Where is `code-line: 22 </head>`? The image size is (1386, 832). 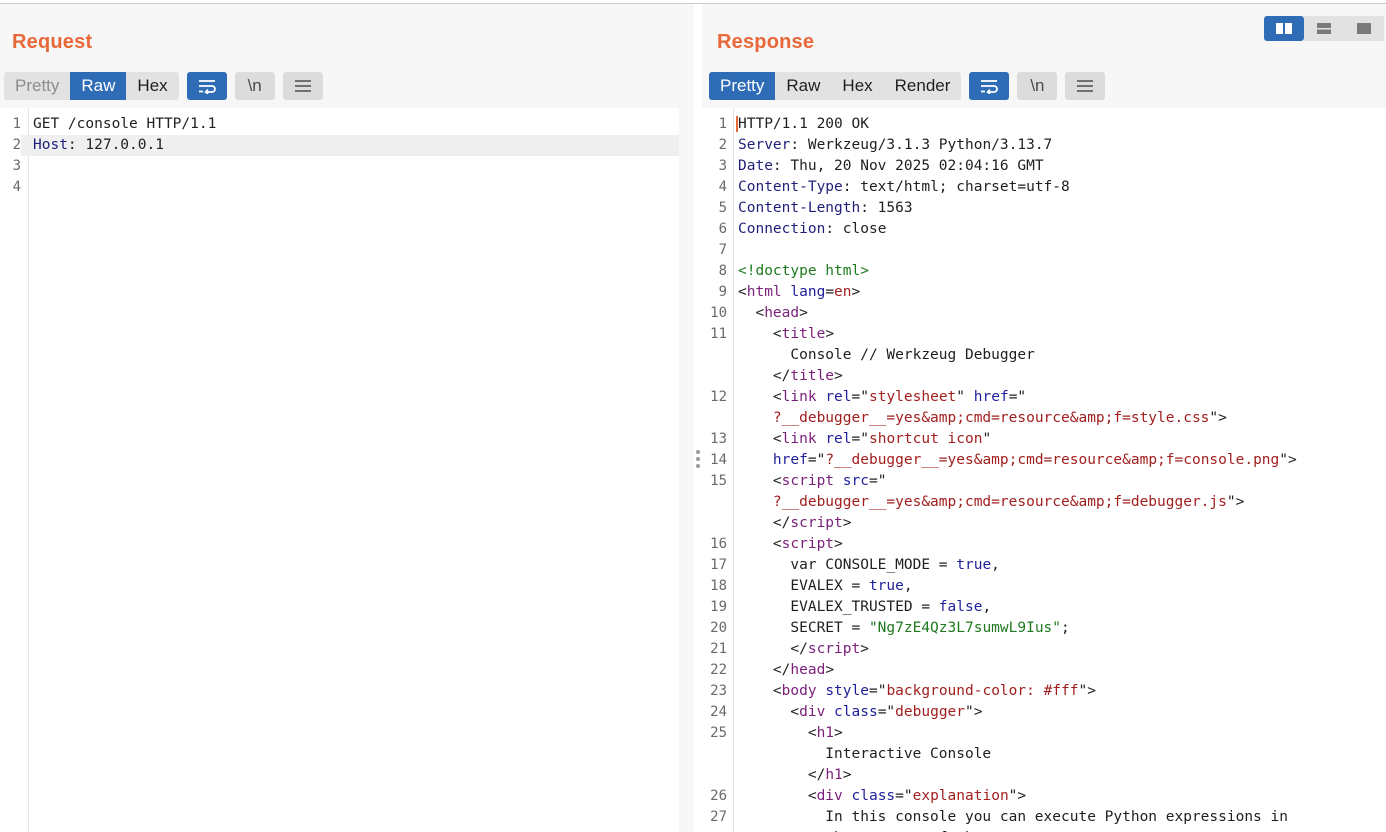 code-line: 22 </head> is located at coordinates (1044, 670).